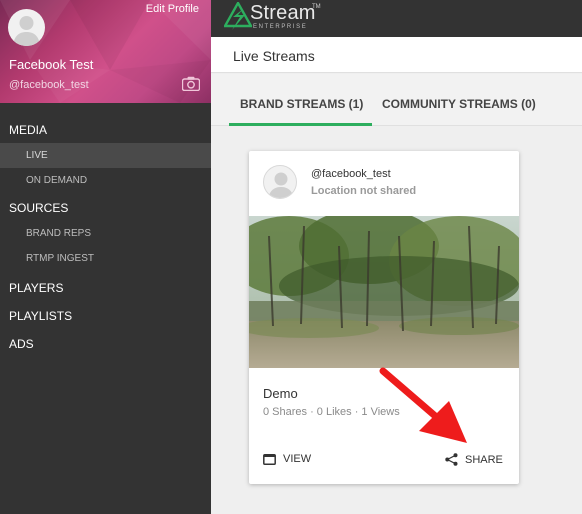 The height and width of the screenshot is (514, 582). I want to click on stream-logo-icon, so click(238, 17).